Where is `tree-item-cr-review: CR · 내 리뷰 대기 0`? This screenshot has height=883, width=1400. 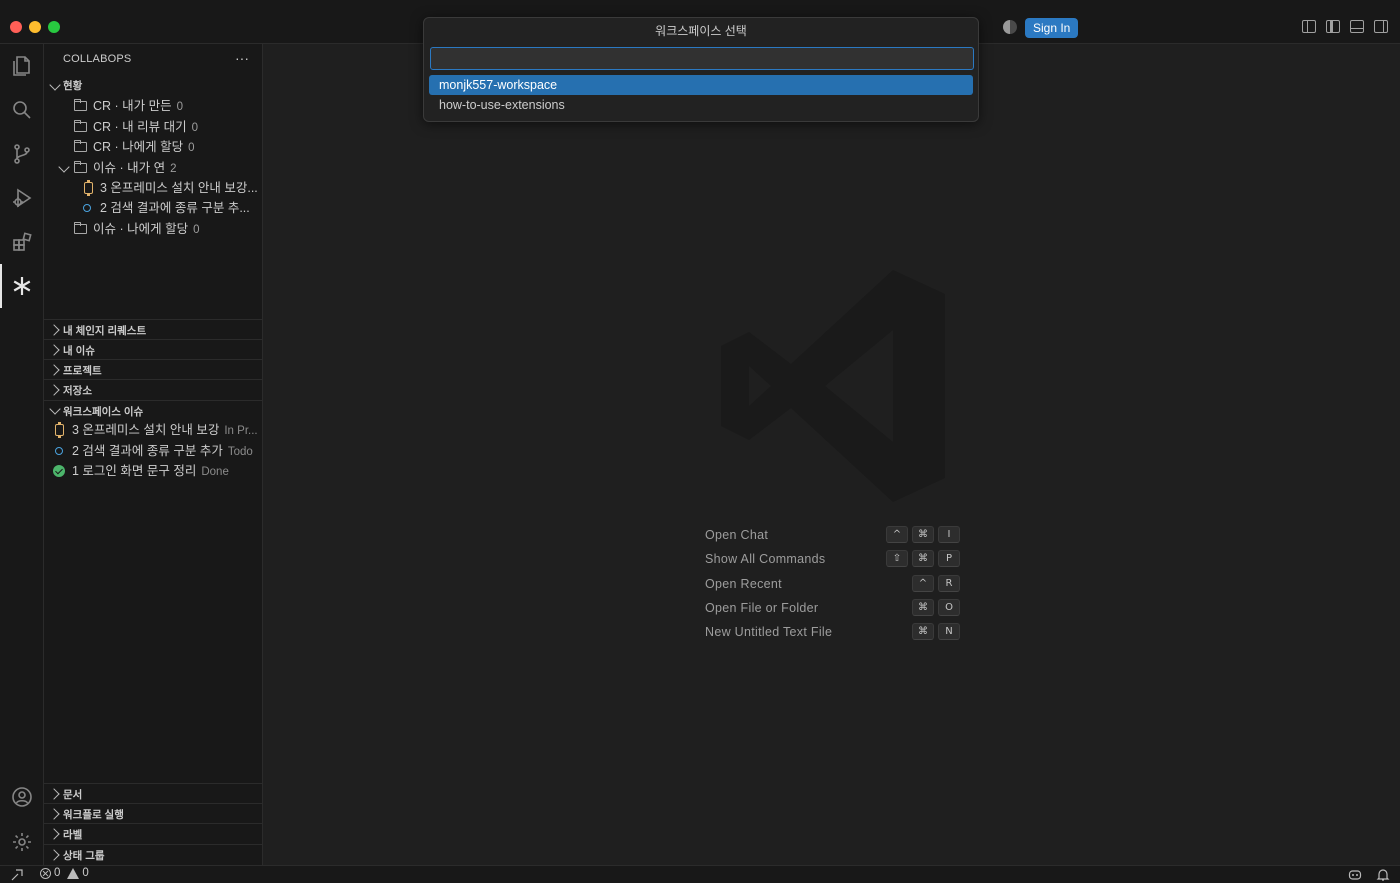 tree-item-cr-review: CR · 내 리뷰 대기 0 is located at coordinates (153, 127).